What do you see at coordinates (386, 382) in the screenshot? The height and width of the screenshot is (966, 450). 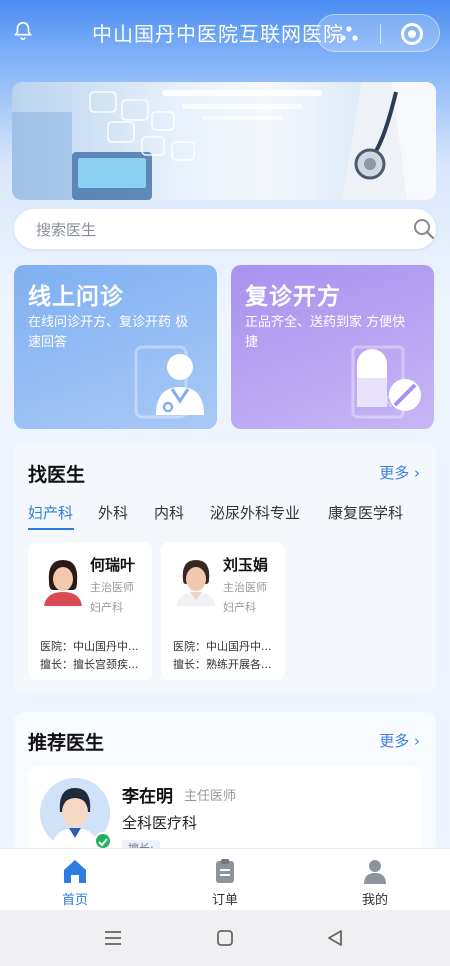 I see `pill-icon: Rx` at bounding box center [386, 382].